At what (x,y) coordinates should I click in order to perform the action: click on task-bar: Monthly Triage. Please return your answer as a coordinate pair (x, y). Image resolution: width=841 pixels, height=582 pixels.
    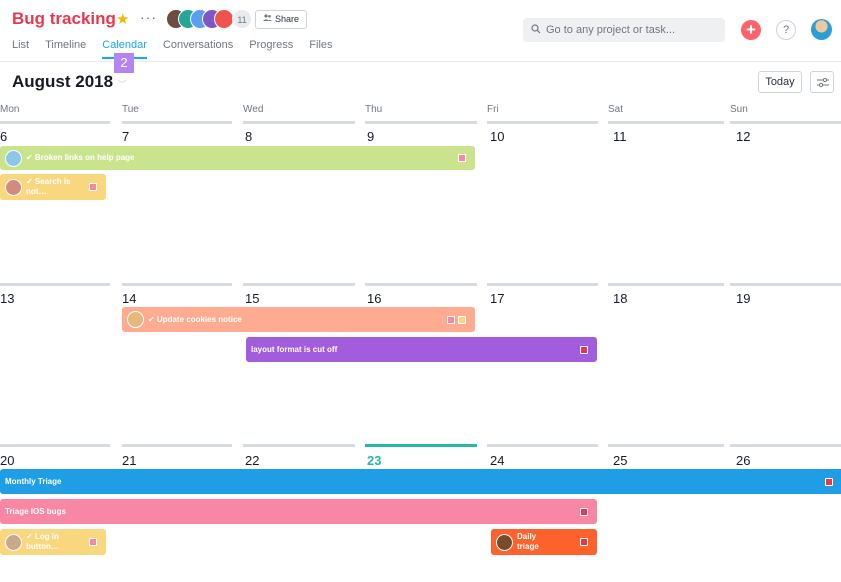
    Looking at the image, I should click on (420, 481).